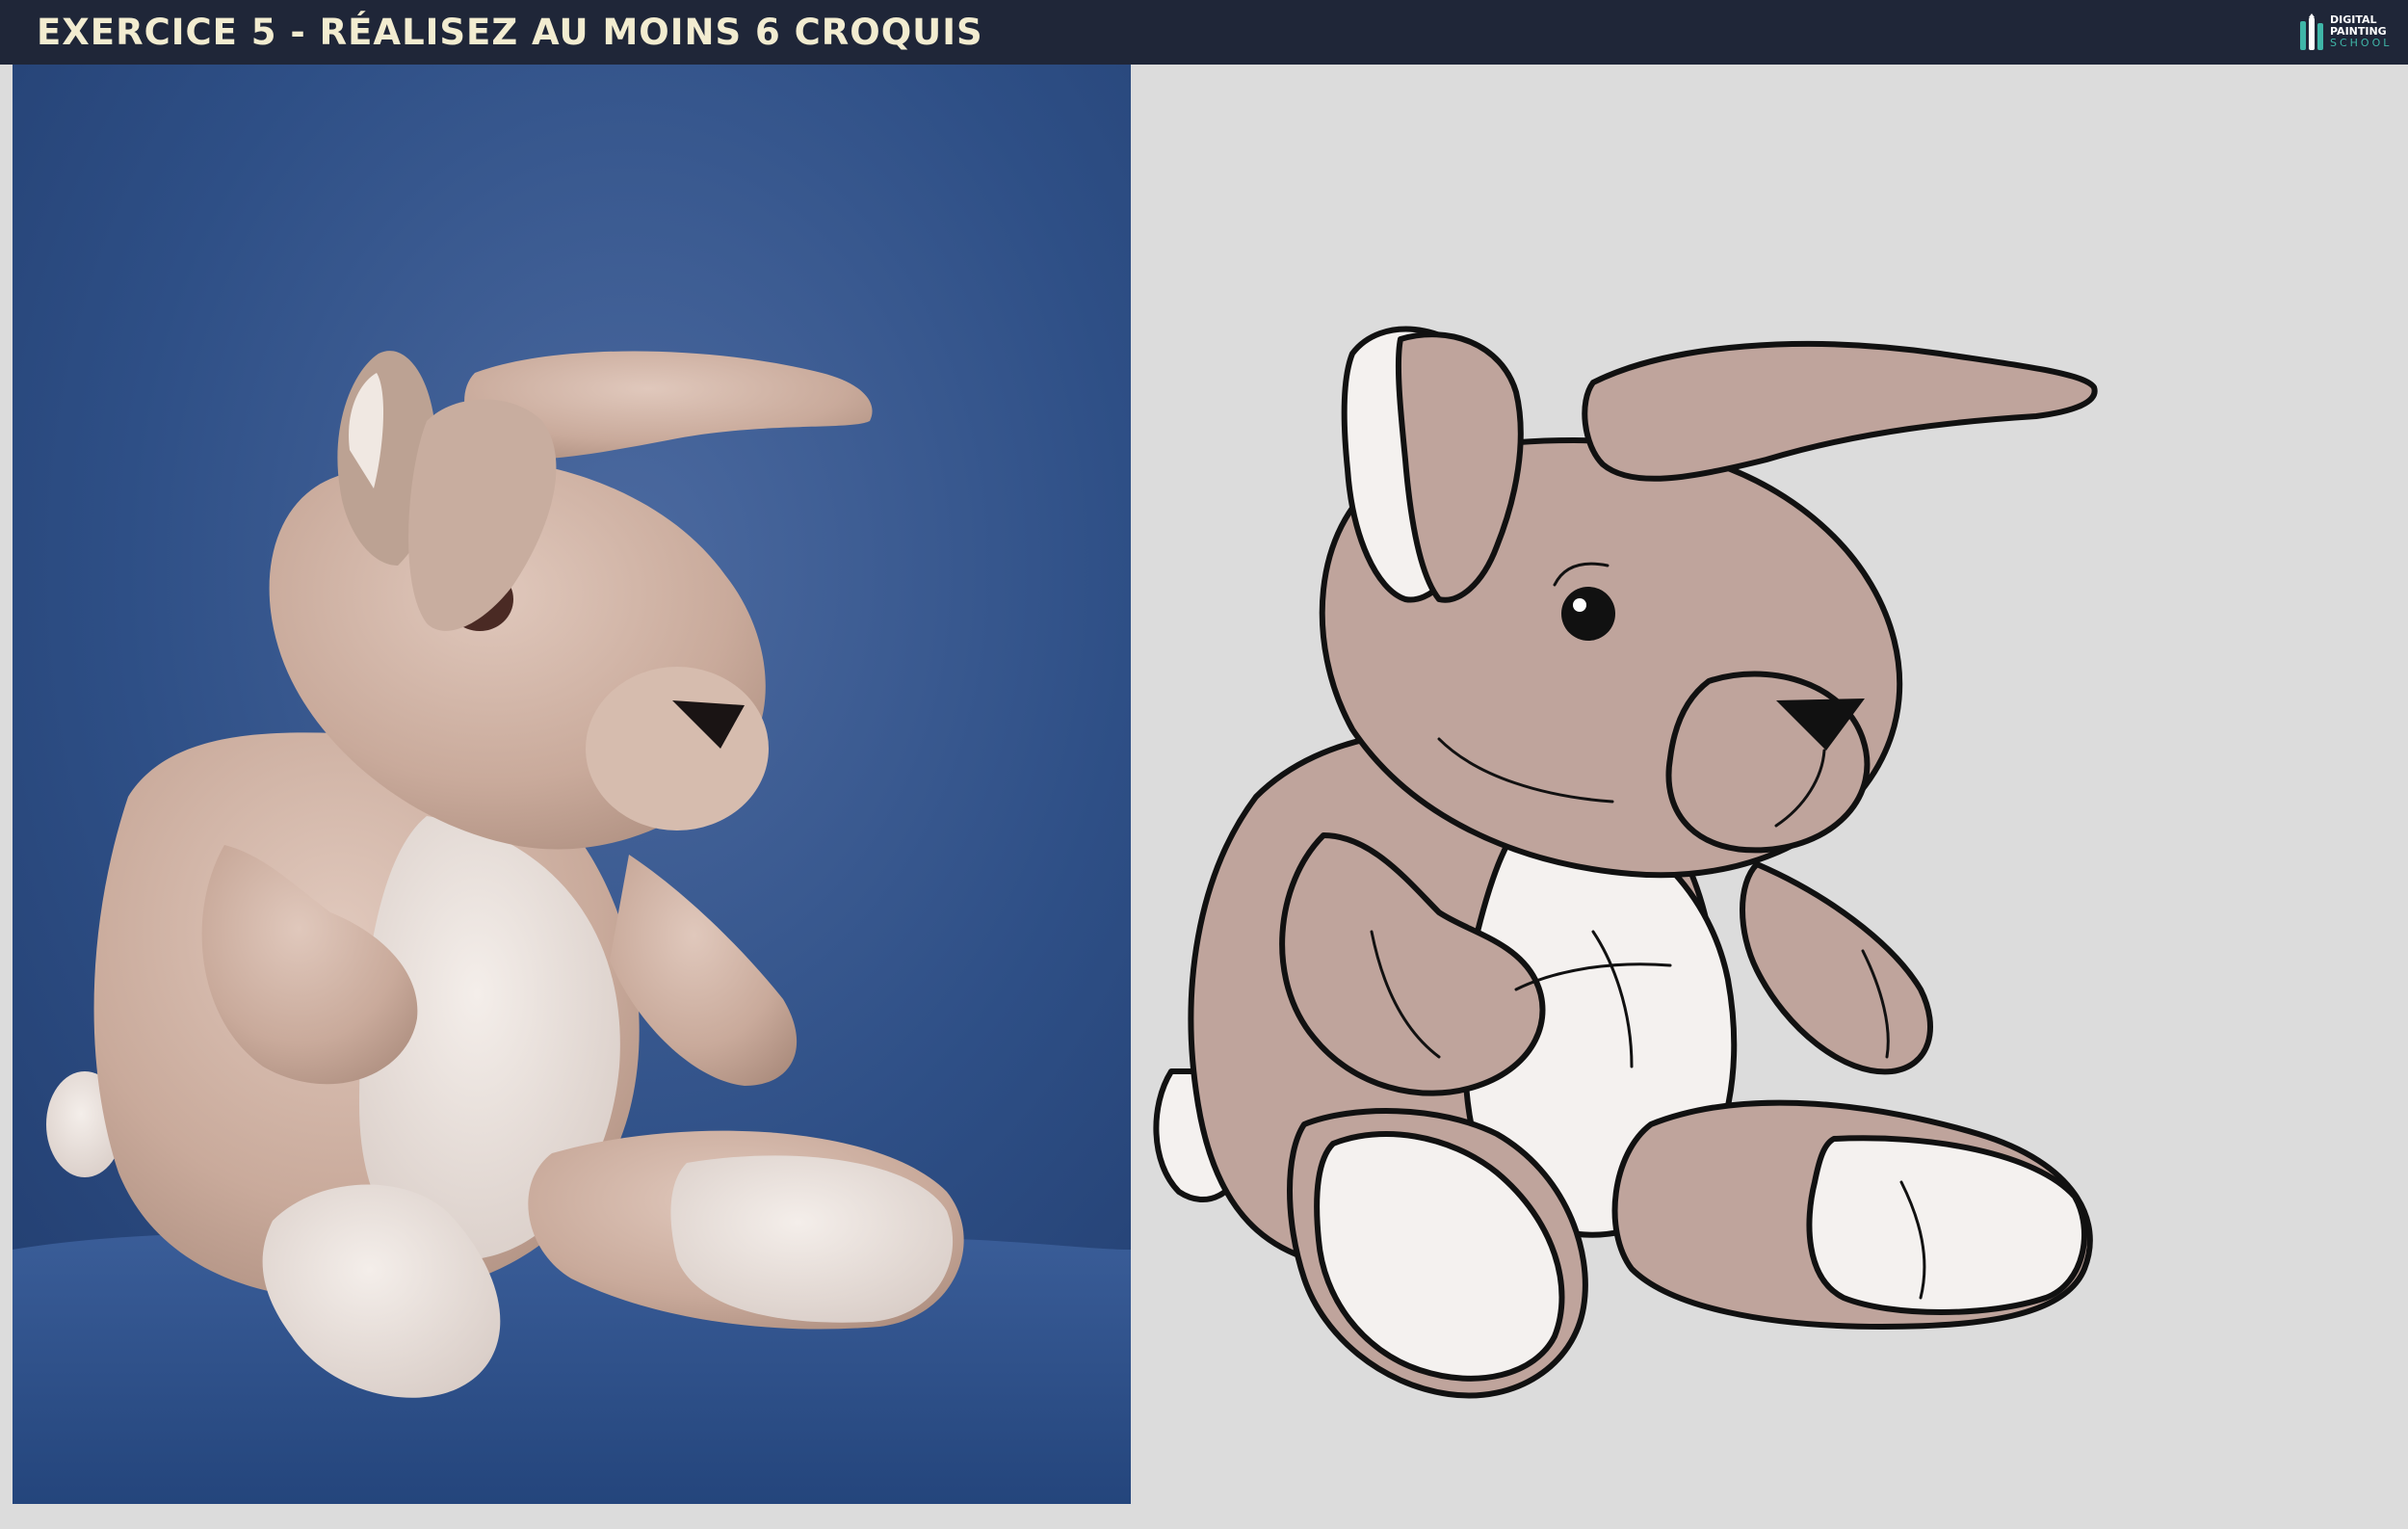  What do you see at coordinates (510, 33) in the screenshot?
I see `exercise-title: EXERCICE 5 - RÉALISEZ AU MOINS 6 CROQUIS` at bounding box center [510, 33].